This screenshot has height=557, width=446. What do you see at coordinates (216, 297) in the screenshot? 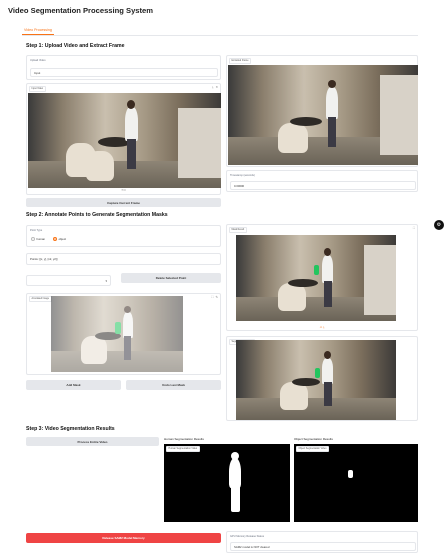
I see `edit-icon: ✎` at bounding box center [216, 297].